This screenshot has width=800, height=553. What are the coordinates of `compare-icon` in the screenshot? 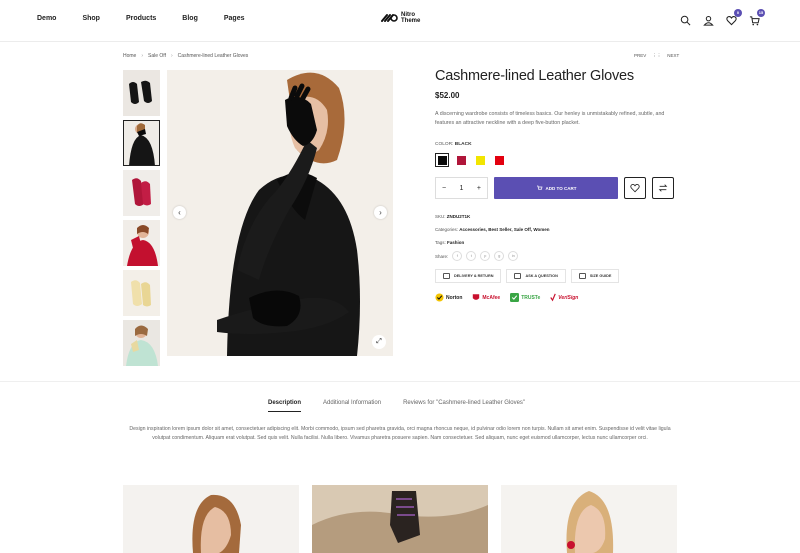 It's located at (663, 188).